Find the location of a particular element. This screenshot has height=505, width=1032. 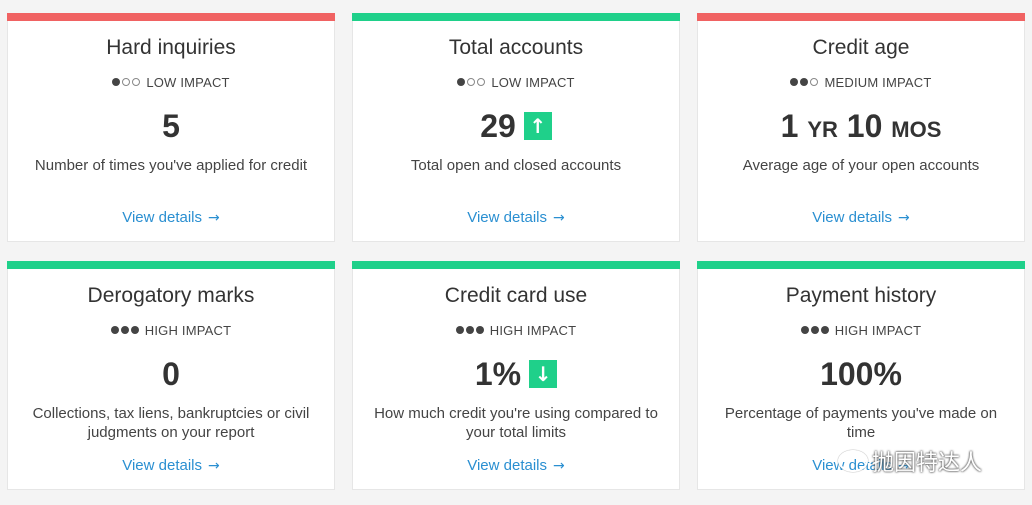

card-value-number: 1% is located at coordinates (498, 374).